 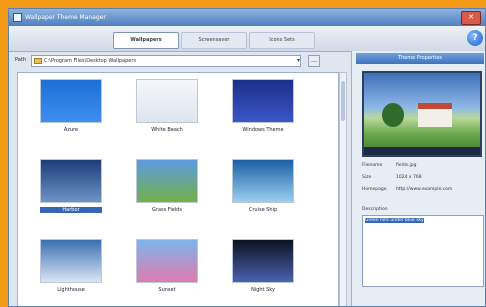 What do you see at coordinates (282, 40) in the screenshot?
I see `tab-icon-sets: Icons Sets` at bounding box center [282, 40].